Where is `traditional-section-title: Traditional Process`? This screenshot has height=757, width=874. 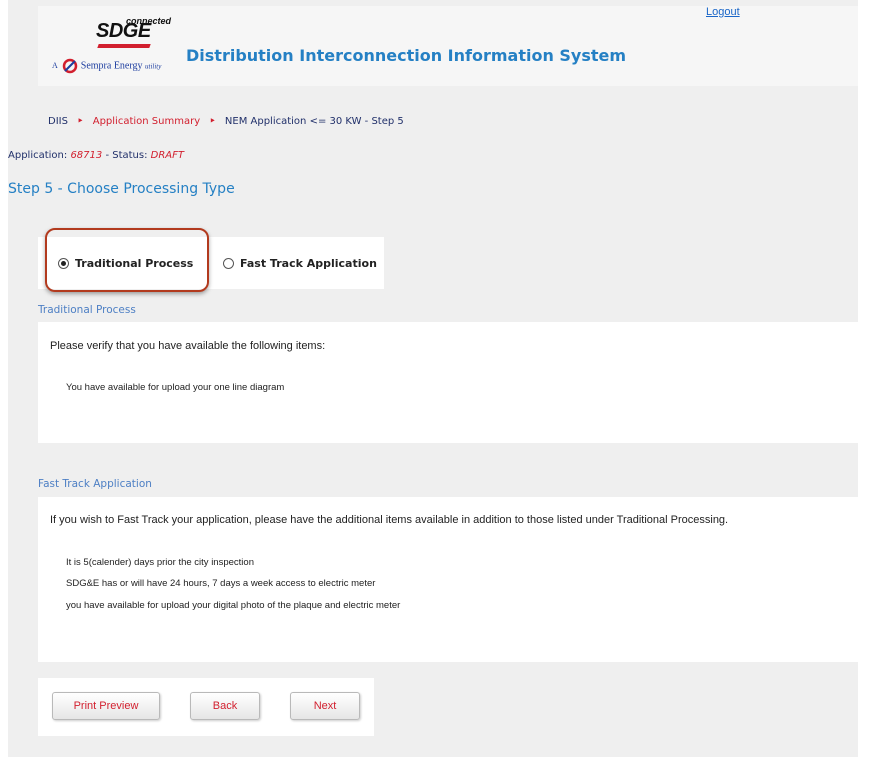
traditional-section-title: Traditional Process is located at coordinates (87, 310).